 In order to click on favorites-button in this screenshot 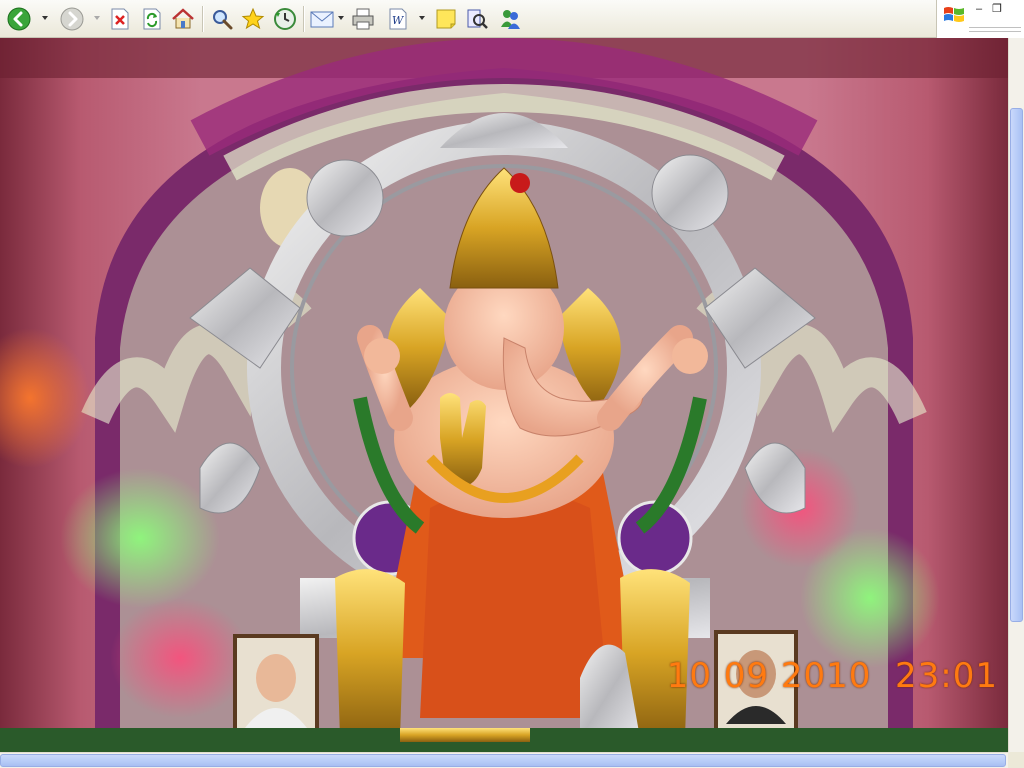, I will do `click(253, 19)`.